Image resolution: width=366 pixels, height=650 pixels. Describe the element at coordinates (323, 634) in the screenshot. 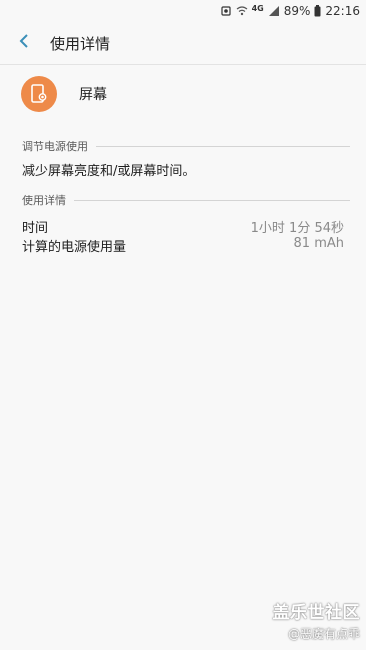

I see `watermark-user: @恶魔有点乖` at that location.